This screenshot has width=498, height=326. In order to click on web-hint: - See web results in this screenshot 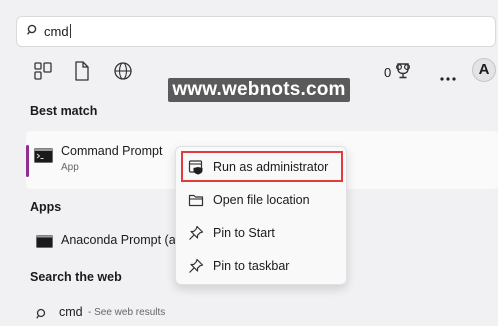, I will do `click(127, 312)`.